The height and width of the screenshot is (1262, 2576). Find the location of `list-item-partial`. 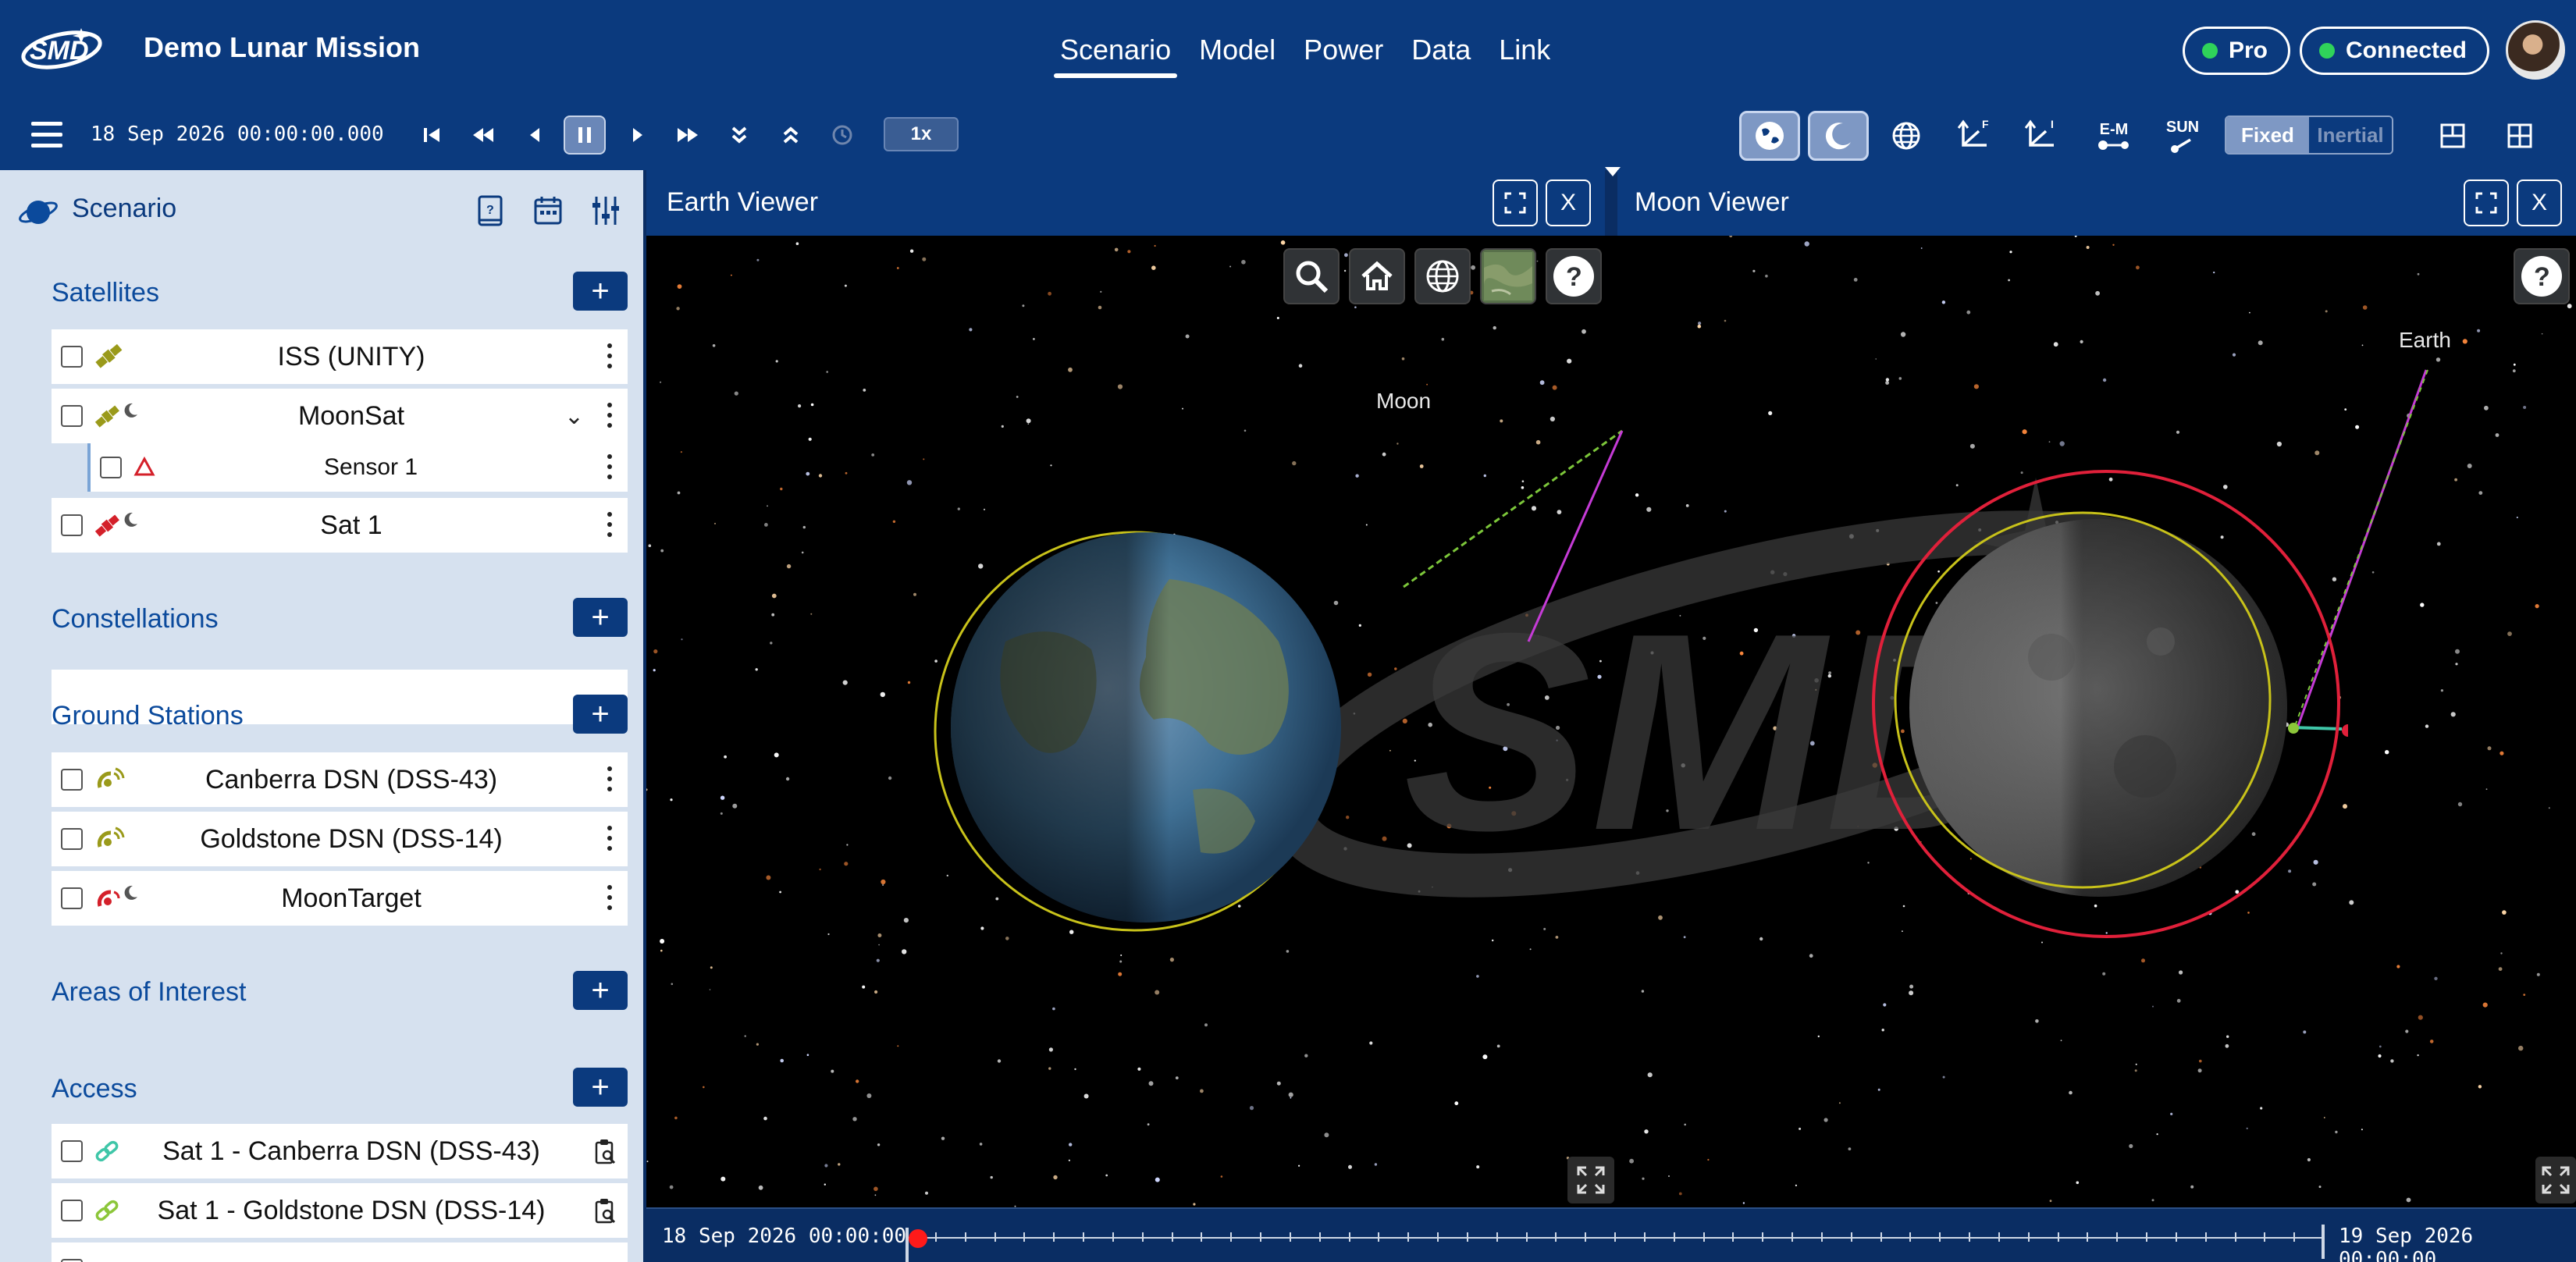

list-item-partial is located at coordinates (340, 1252).